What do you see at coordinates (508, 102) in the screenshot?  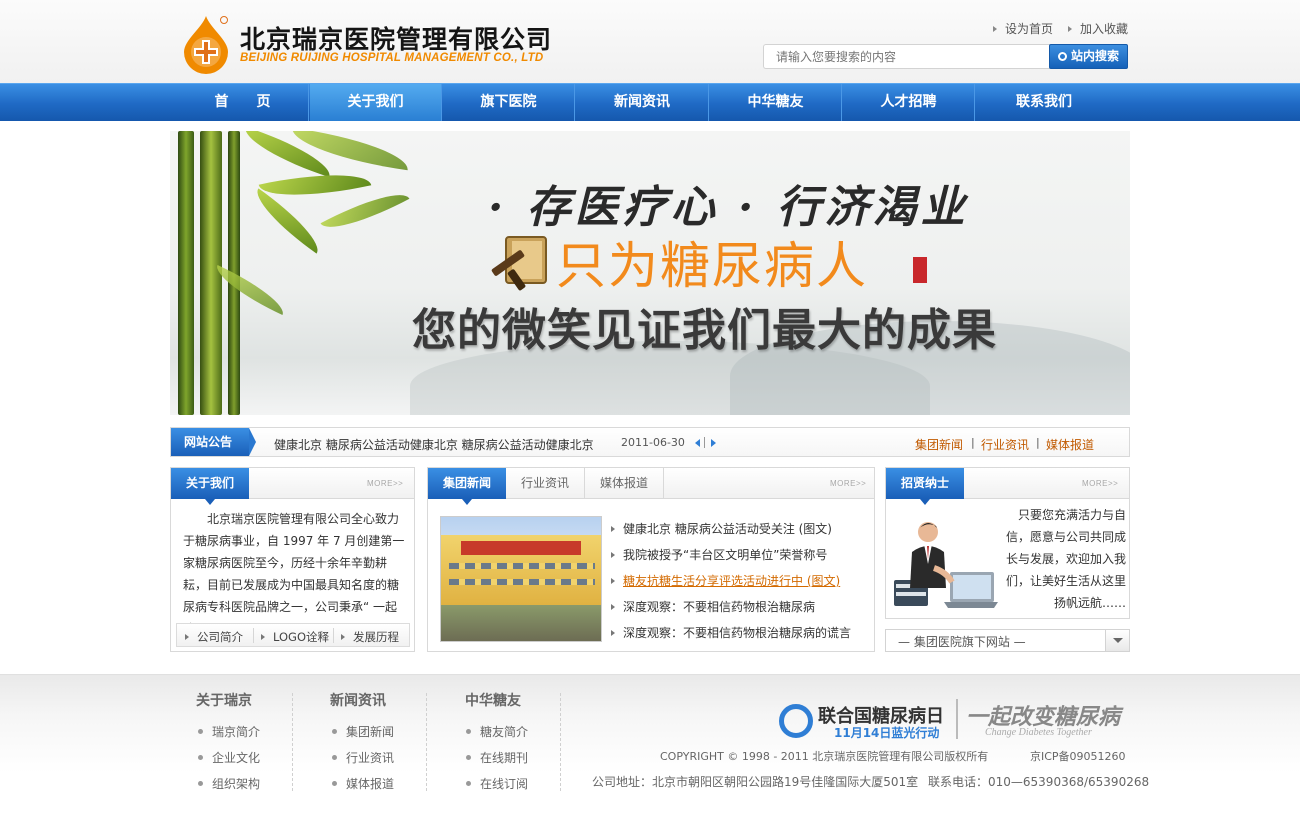 I see `nav-item-hospitals: 旗下医院` at bounding box center [508, 102].